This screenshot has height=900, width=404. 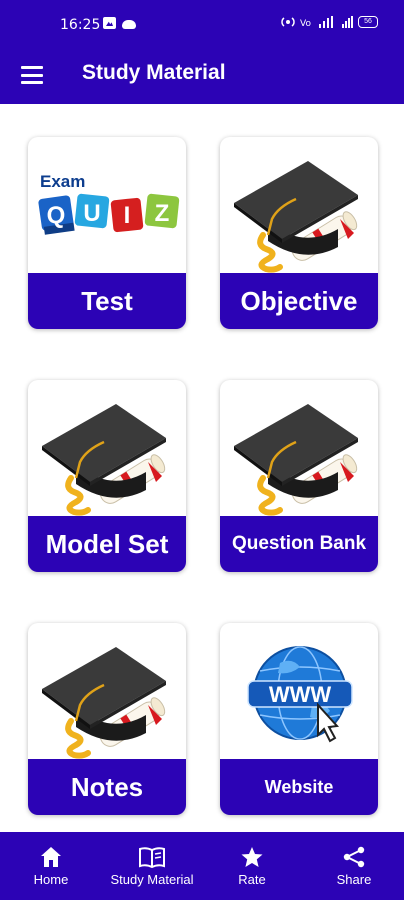 I want to click on quiz-letter: U, so click(x=91, y=213).